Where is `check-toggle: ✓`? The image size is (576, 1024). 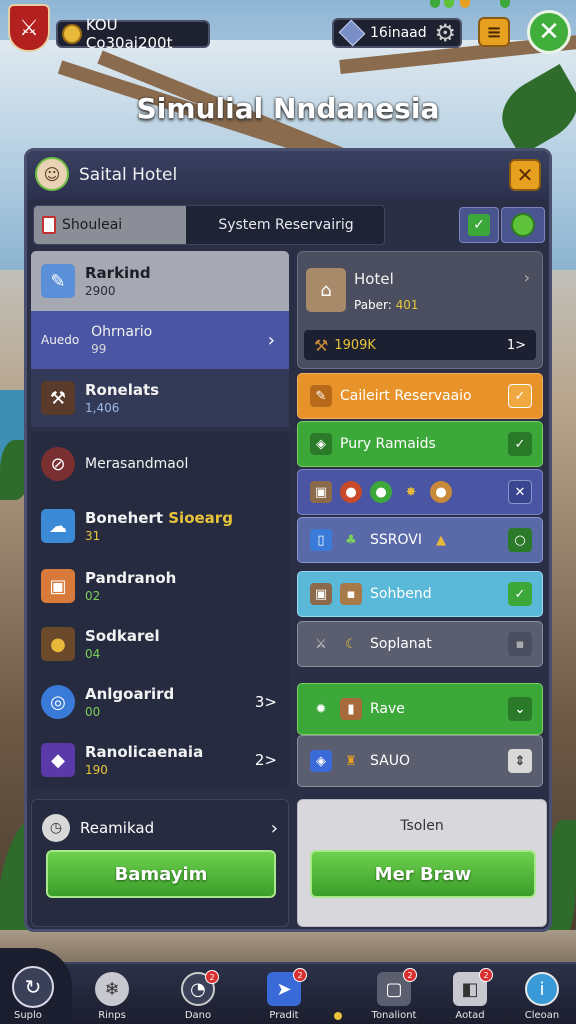 check-toggle: ✓ is located at coordinates (479, 225).